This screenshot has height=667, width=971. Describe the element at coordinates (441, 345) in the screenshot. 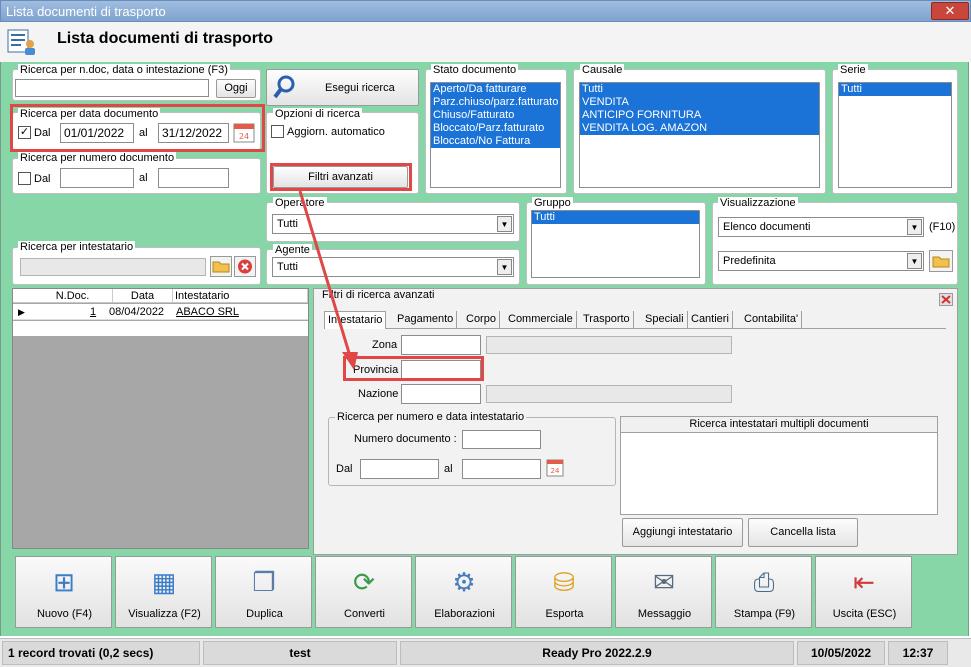

I see `zona-input` at that location.